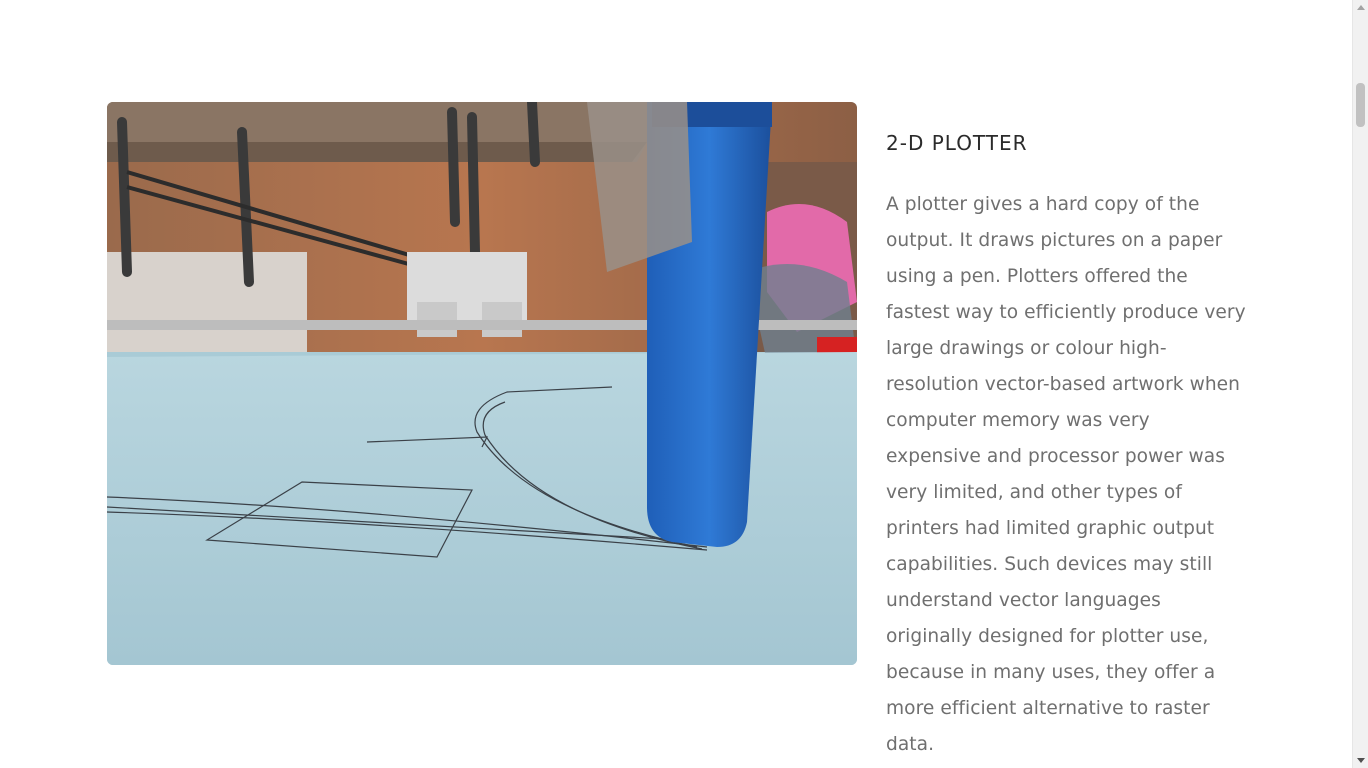 This screenshot has width=1368, height=768. I want to click on scroll-up-arrow-icon, so click(1361, 7).